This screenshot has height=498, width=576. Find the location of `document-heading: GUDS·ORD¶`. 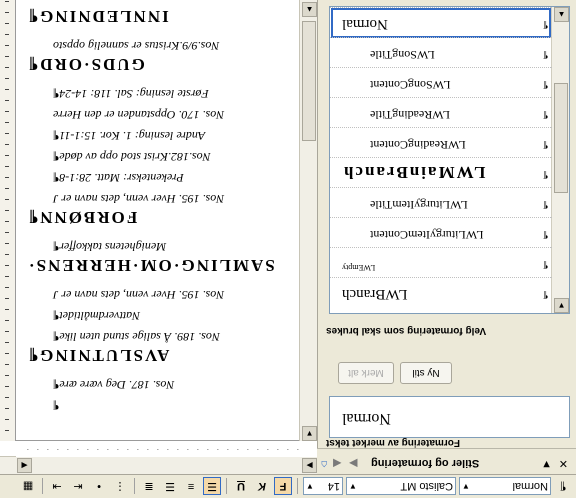

document-heading: GUDS·ORD¶ is located at coordinates (86, 64).